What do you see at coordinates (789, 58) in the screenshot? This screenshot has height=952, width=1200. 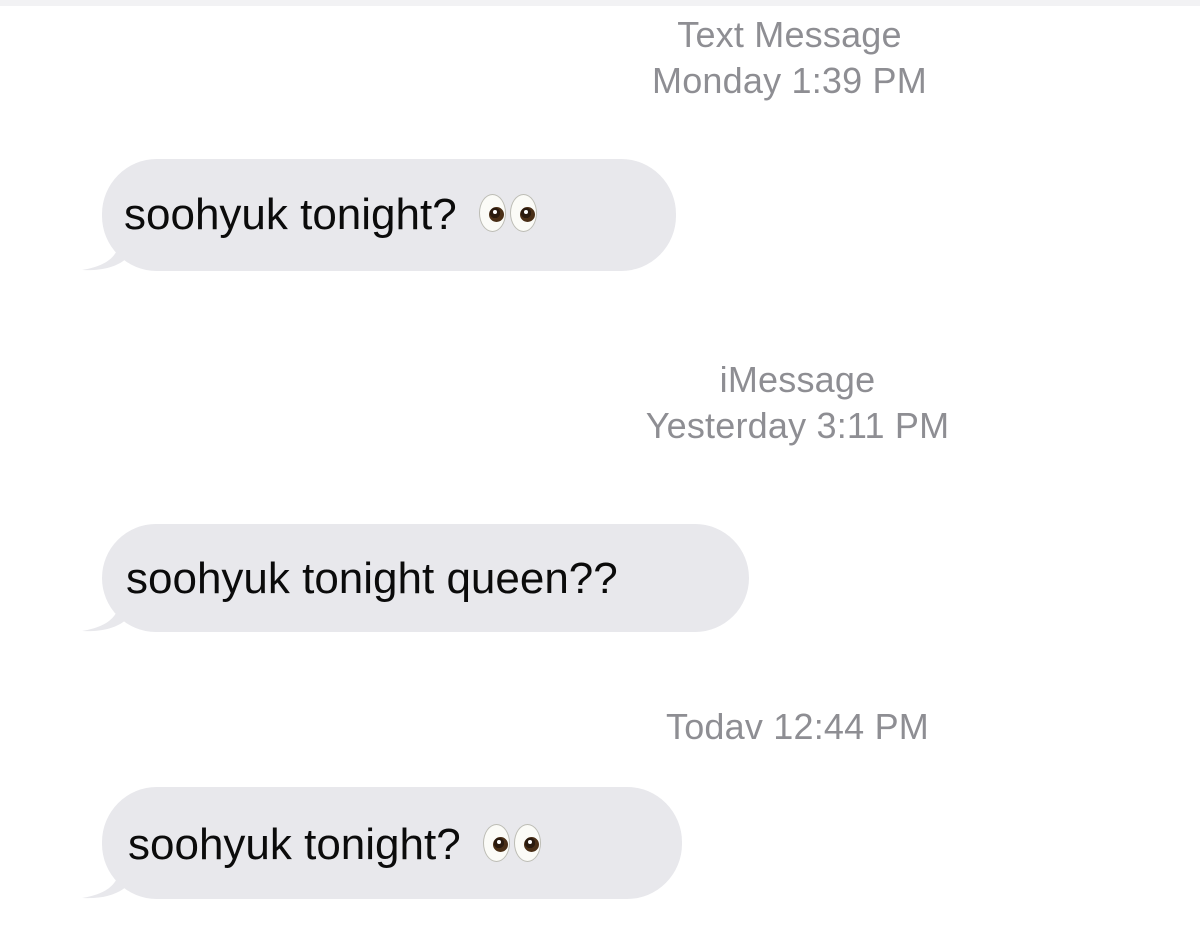 I see `timestamp-header-monday: Text Message Monday 1:39 PM` at bounding box center [789, 58].